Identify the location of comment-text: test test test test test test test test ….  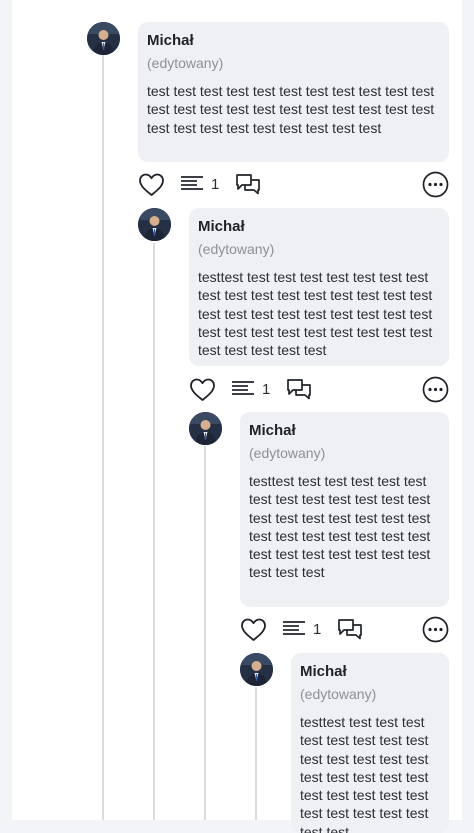
(291, 109).